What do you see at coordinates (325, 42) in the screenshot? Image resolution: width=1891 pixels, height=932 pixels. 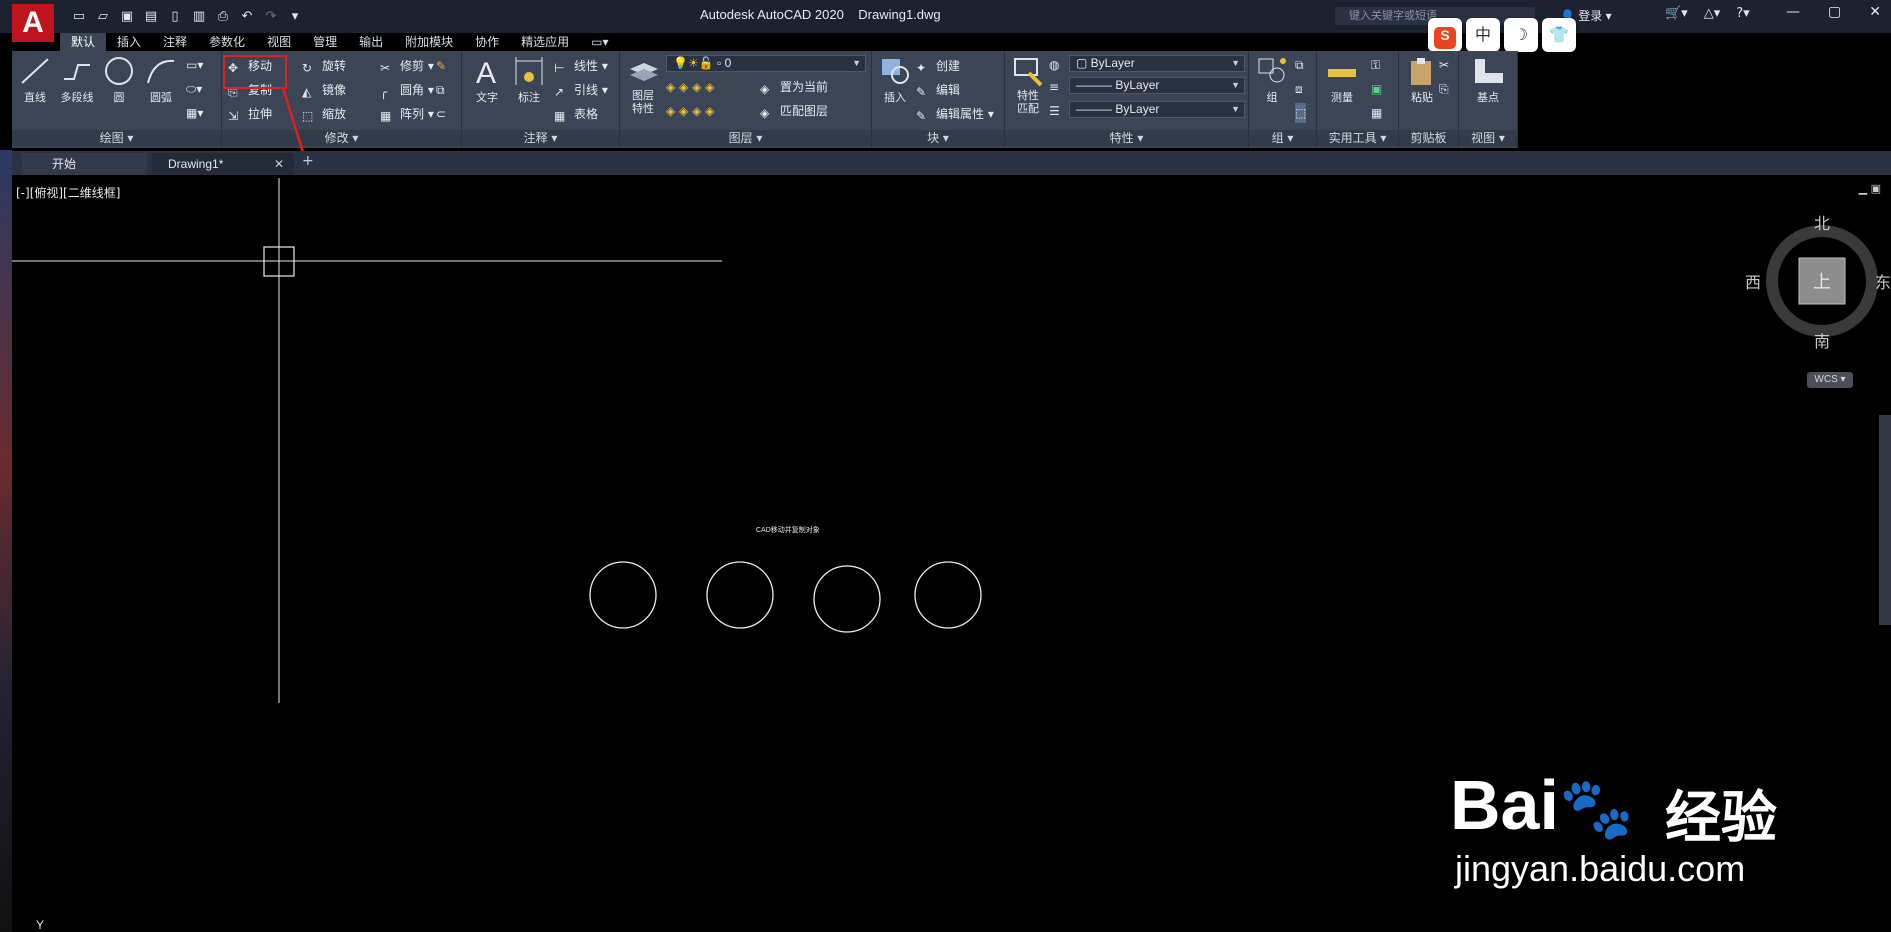 I see `tab-manage: 管理` at bounding box center [325, 42].